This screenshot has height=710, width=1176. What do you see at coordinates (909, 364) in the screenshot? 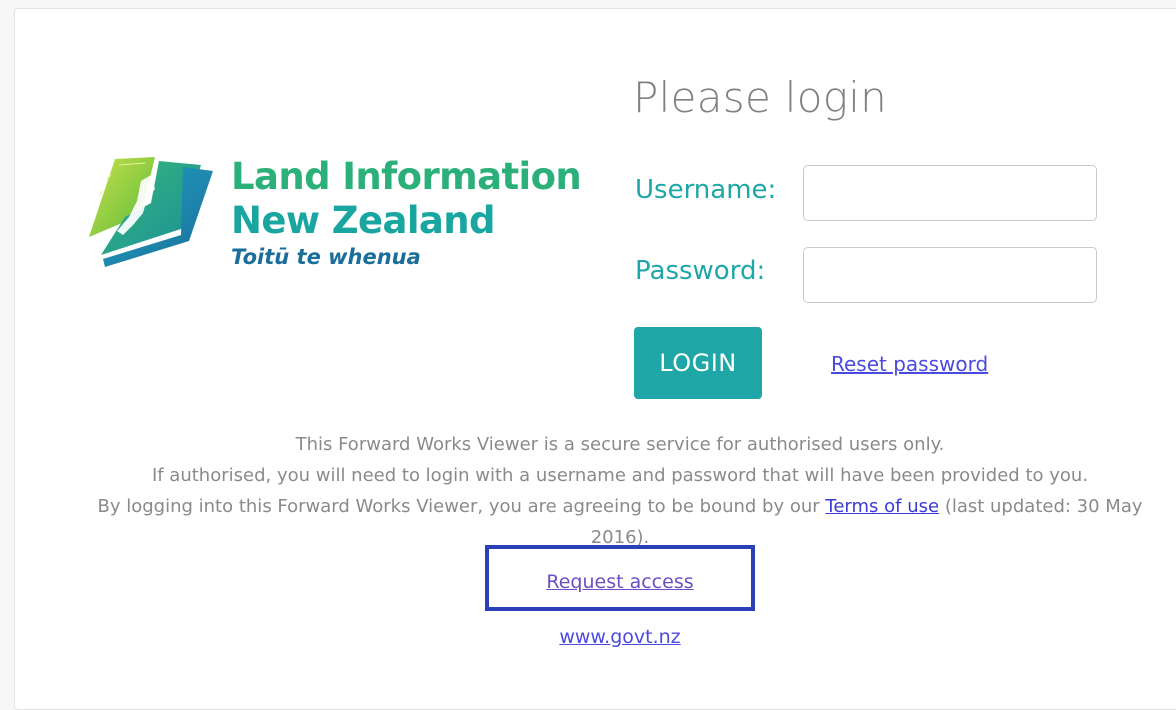
I see `reset-password-link: Reset password` at bounding box center [909, 364].